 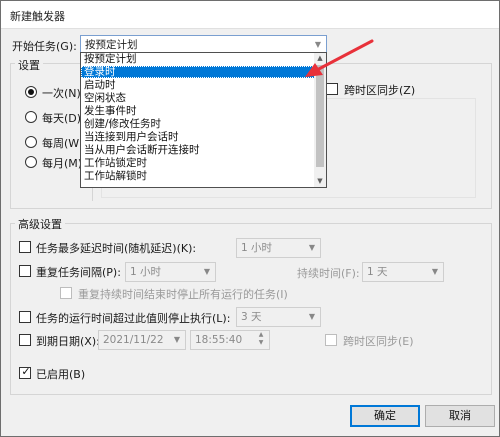 What do you see at coordinates (37, 16) in the screenshot?
I see `dialog-title: 新建触发器` at bounding box center [37, 16].